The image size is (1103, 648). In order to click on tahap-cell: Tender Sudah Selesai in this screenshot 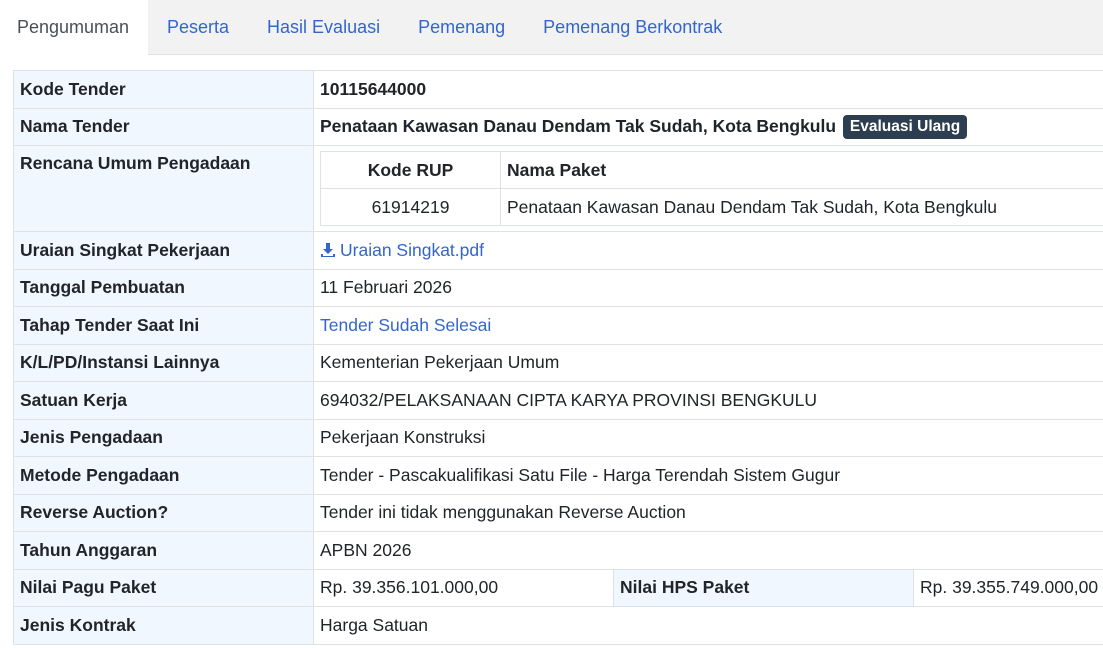, I will do `click(707, 325)`.